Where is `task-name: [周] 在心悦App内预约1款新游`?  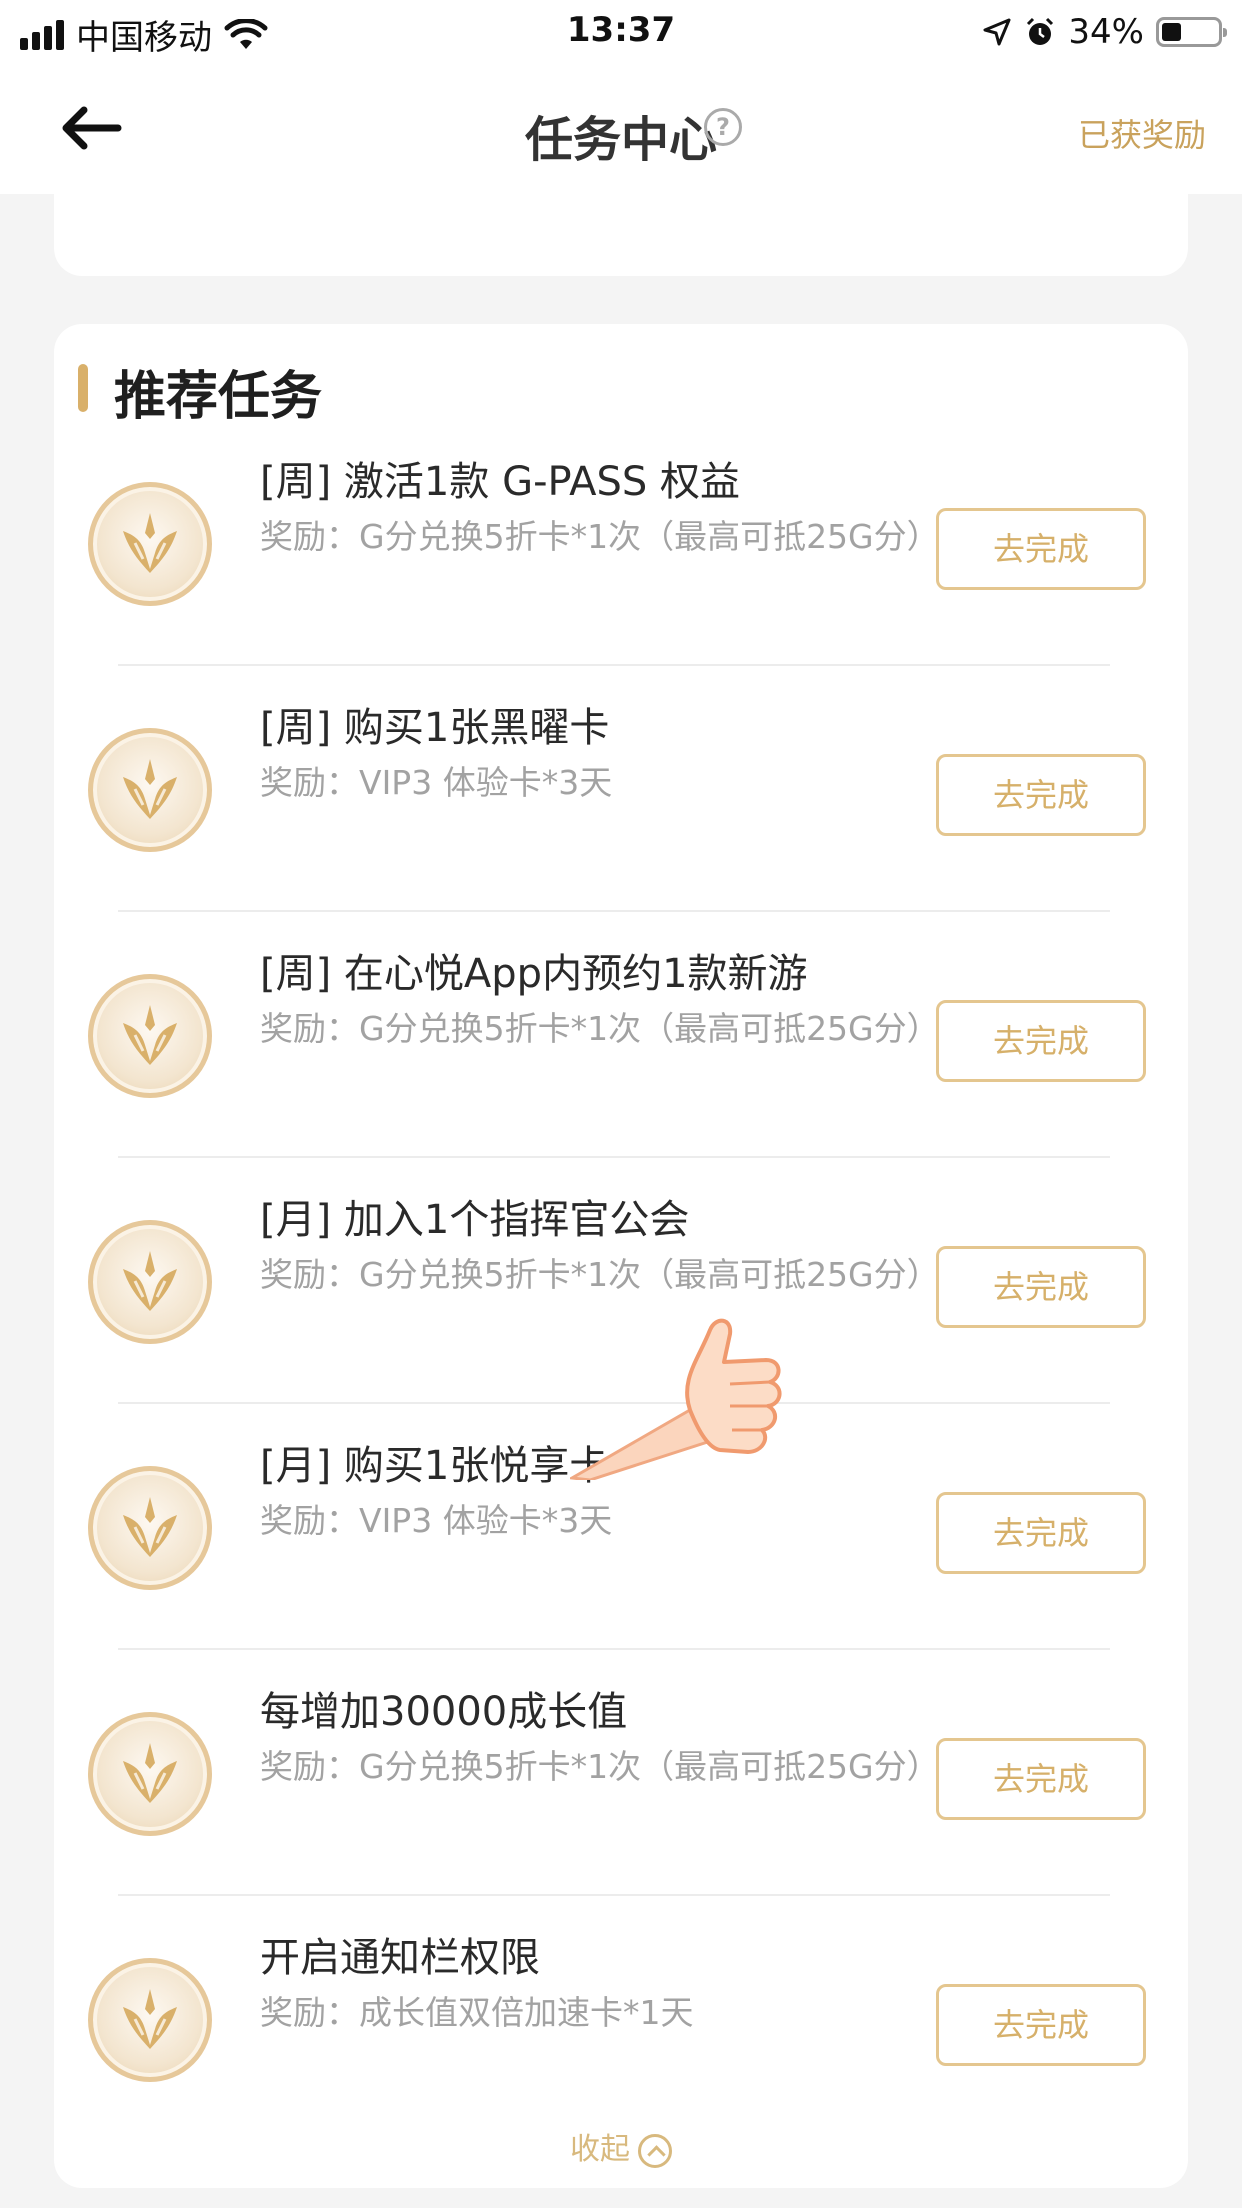
task-name: [周] 在心悦App内预约1款新游 is located at coordinates (534, 974).